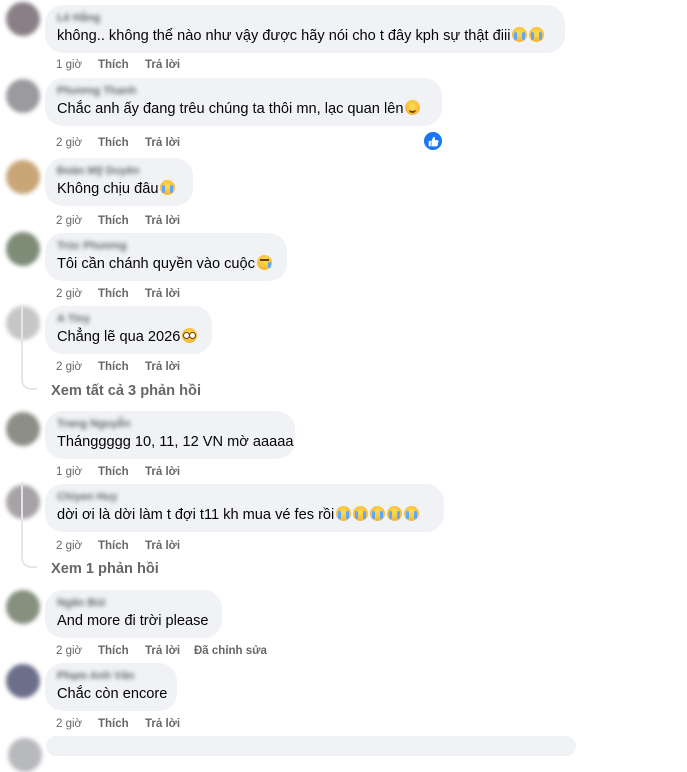  Describe the element at coordinates (108, 189) in the screenshot. I see `comment-text-content: Không chịu đâu` at that location.